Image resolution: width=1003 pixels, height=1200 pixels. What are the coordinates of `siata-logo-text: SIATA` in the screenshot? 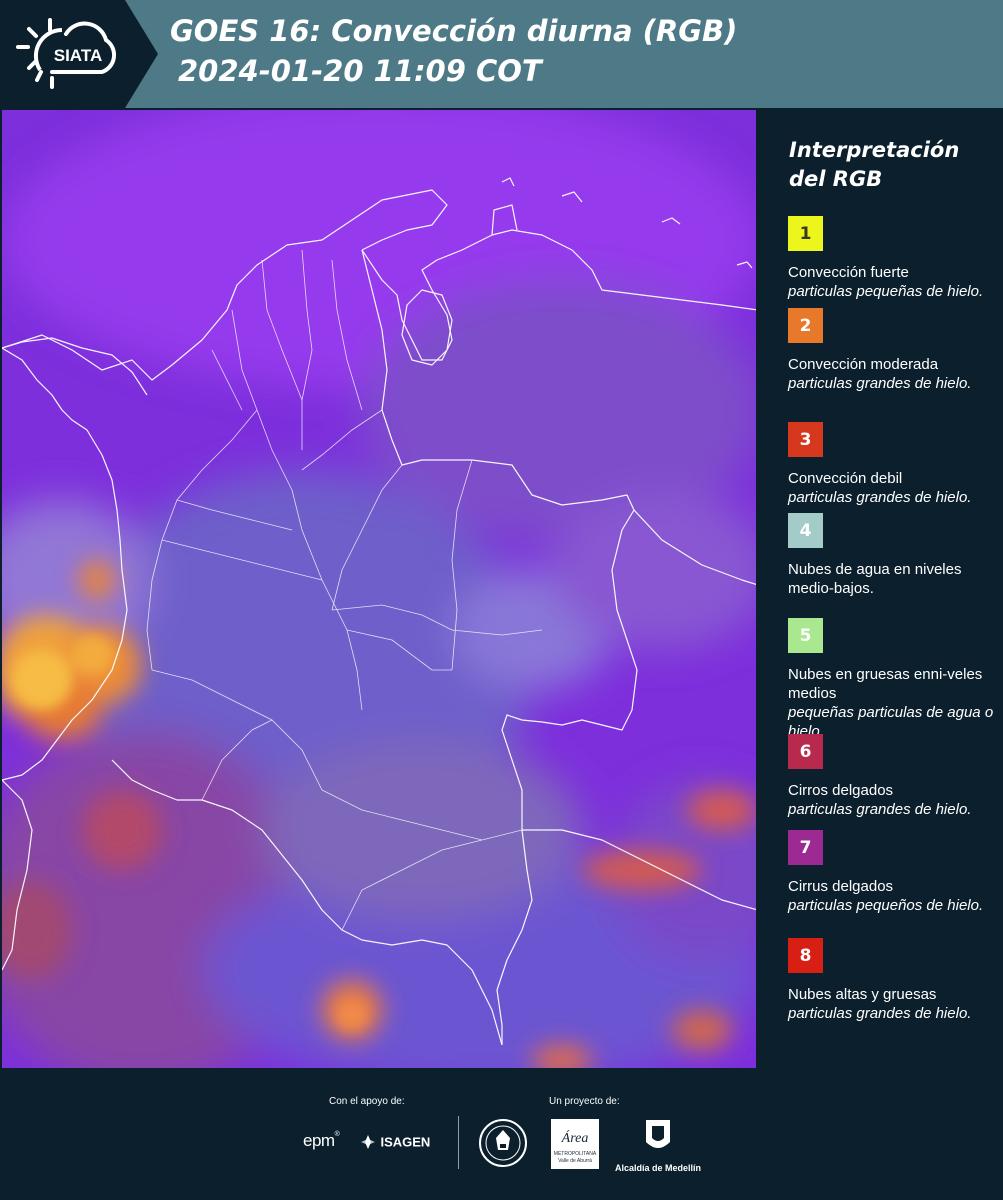 It's located at (78, 55).